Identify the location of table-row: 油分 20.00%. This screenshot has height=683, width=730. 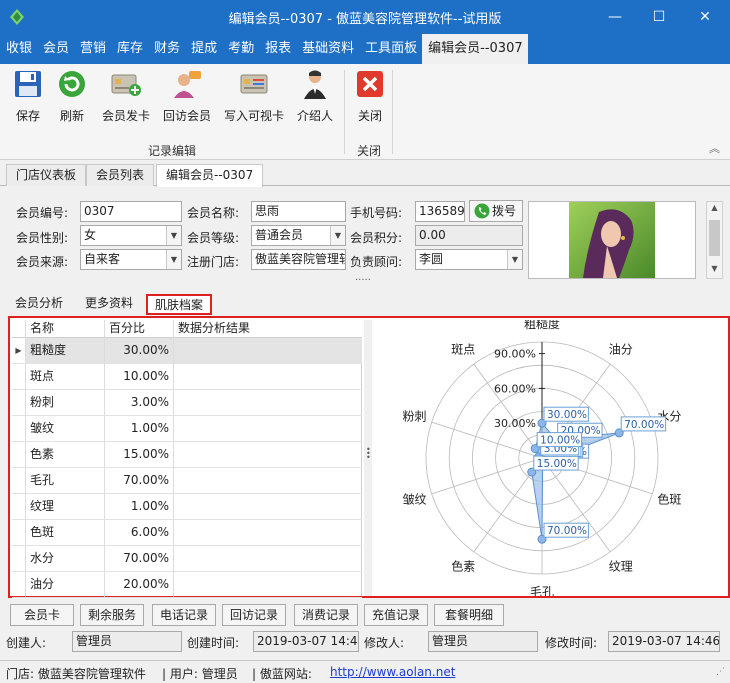
(187, 585).